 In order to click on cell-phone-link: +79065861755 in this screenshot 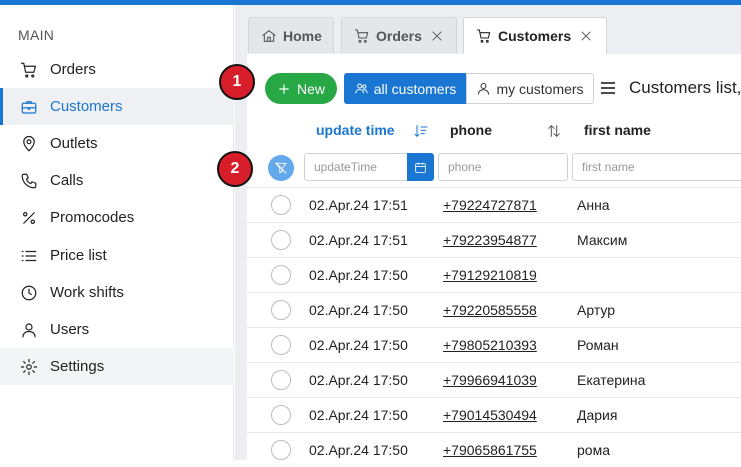, I will do `click(490, 450)`.